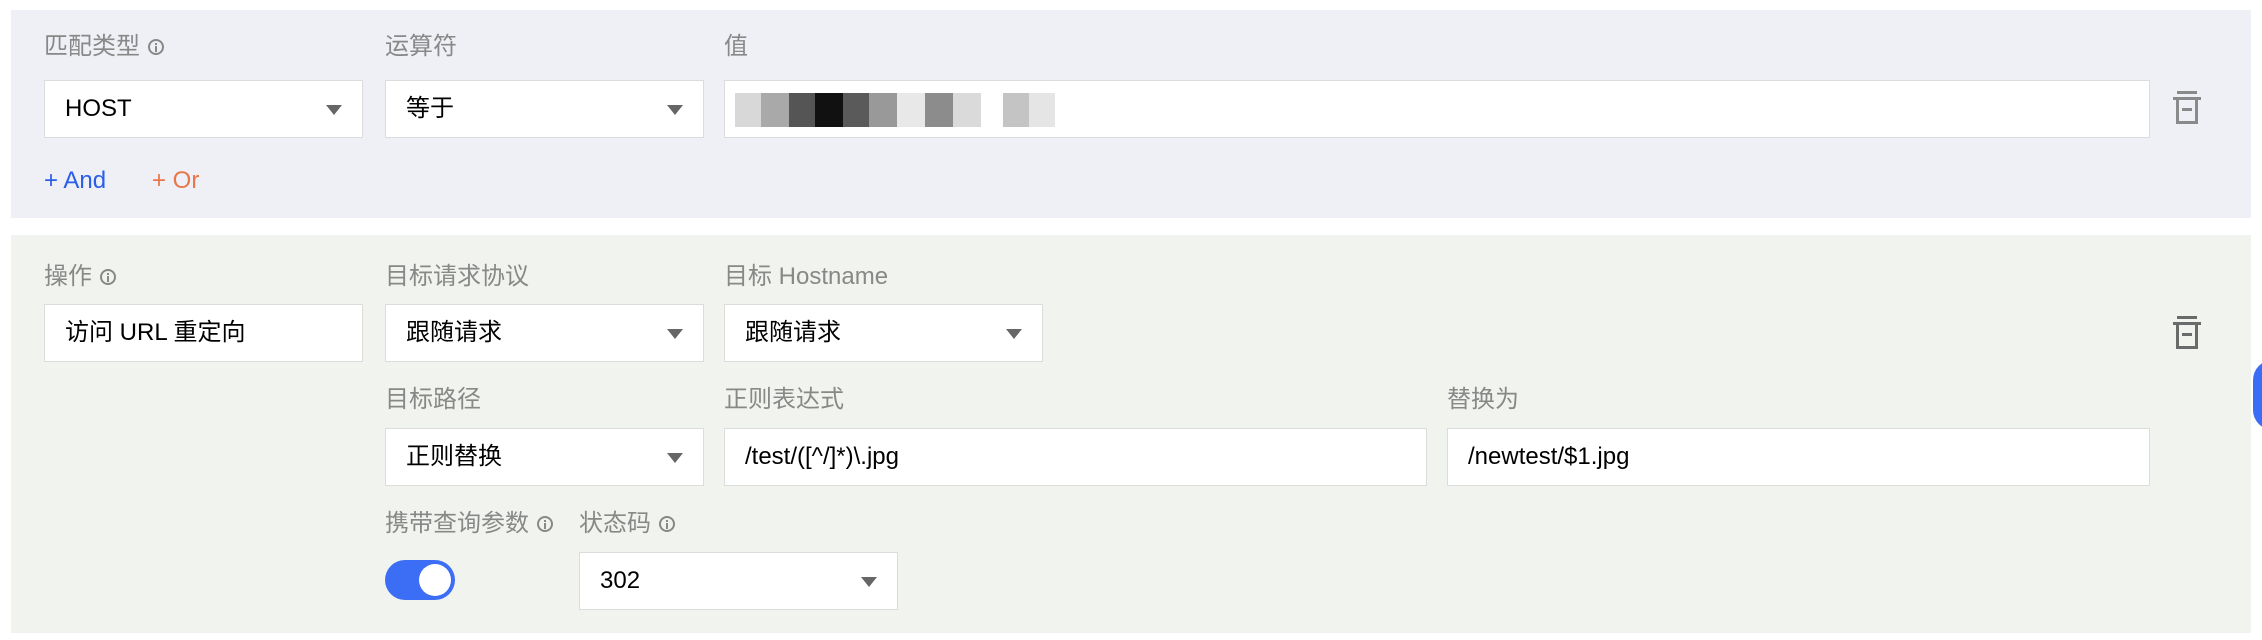 Image resolution: width=2262 pixels, height=640 pixels. Describe the element at coordinates (435, 580) in the screenshot. I see `toggle-knob` at that location.